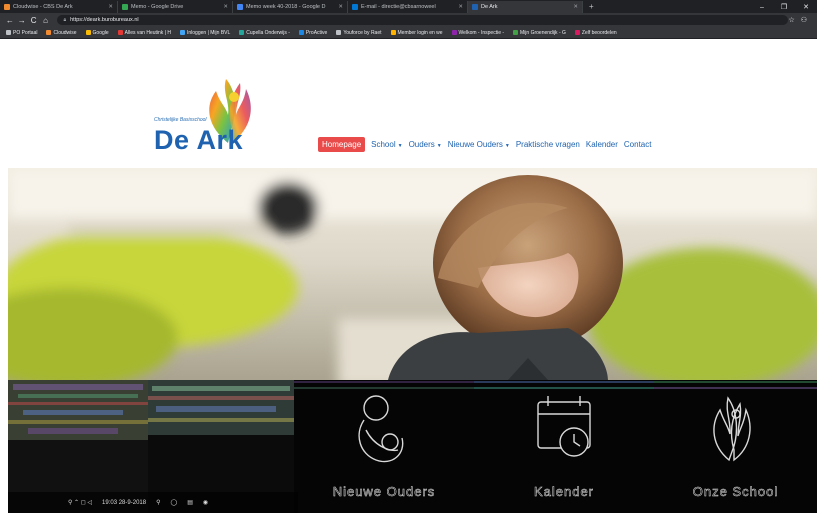 The width and height of the screenshot is (817, 513). Describe the element at coordinates (25, 32) in the screenshot. I see `bookmark-label: PO Portaal` at that location.